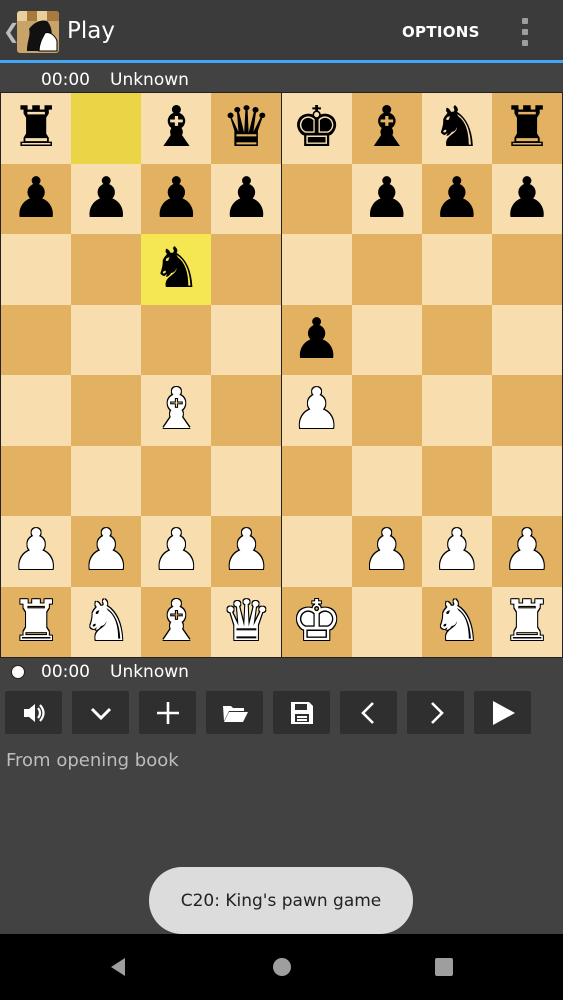 Image resolution: width=563 pixels, height=1000 pixels. I want to click on square-a1: ♜, so click(36, 621).